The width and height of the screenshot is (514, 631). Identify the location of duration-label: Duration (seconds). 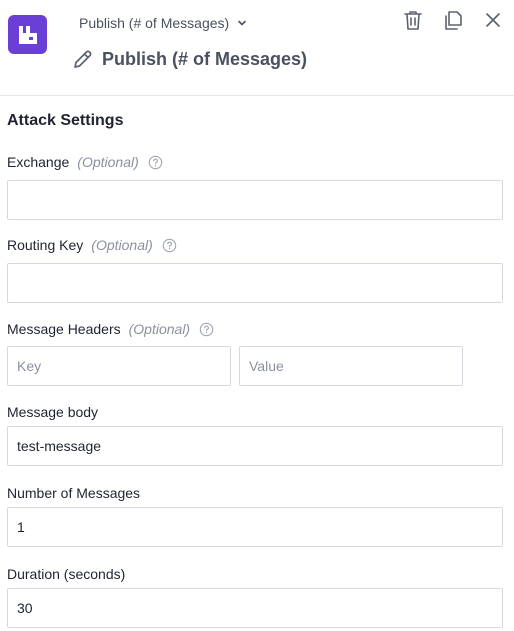
(66, 574).